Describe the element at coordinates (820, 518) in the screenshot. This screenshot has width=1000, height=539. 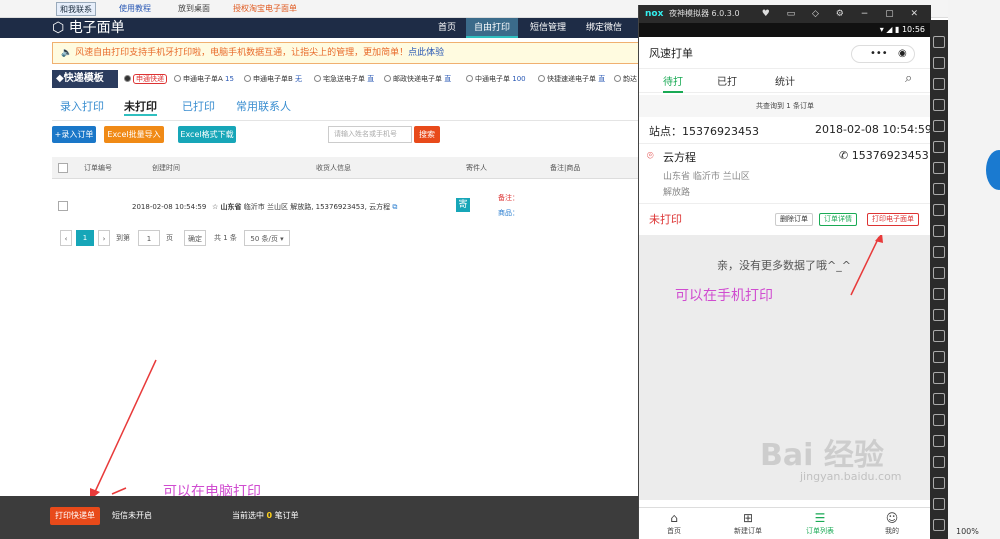
I see `list-icon: ☰` at that location.